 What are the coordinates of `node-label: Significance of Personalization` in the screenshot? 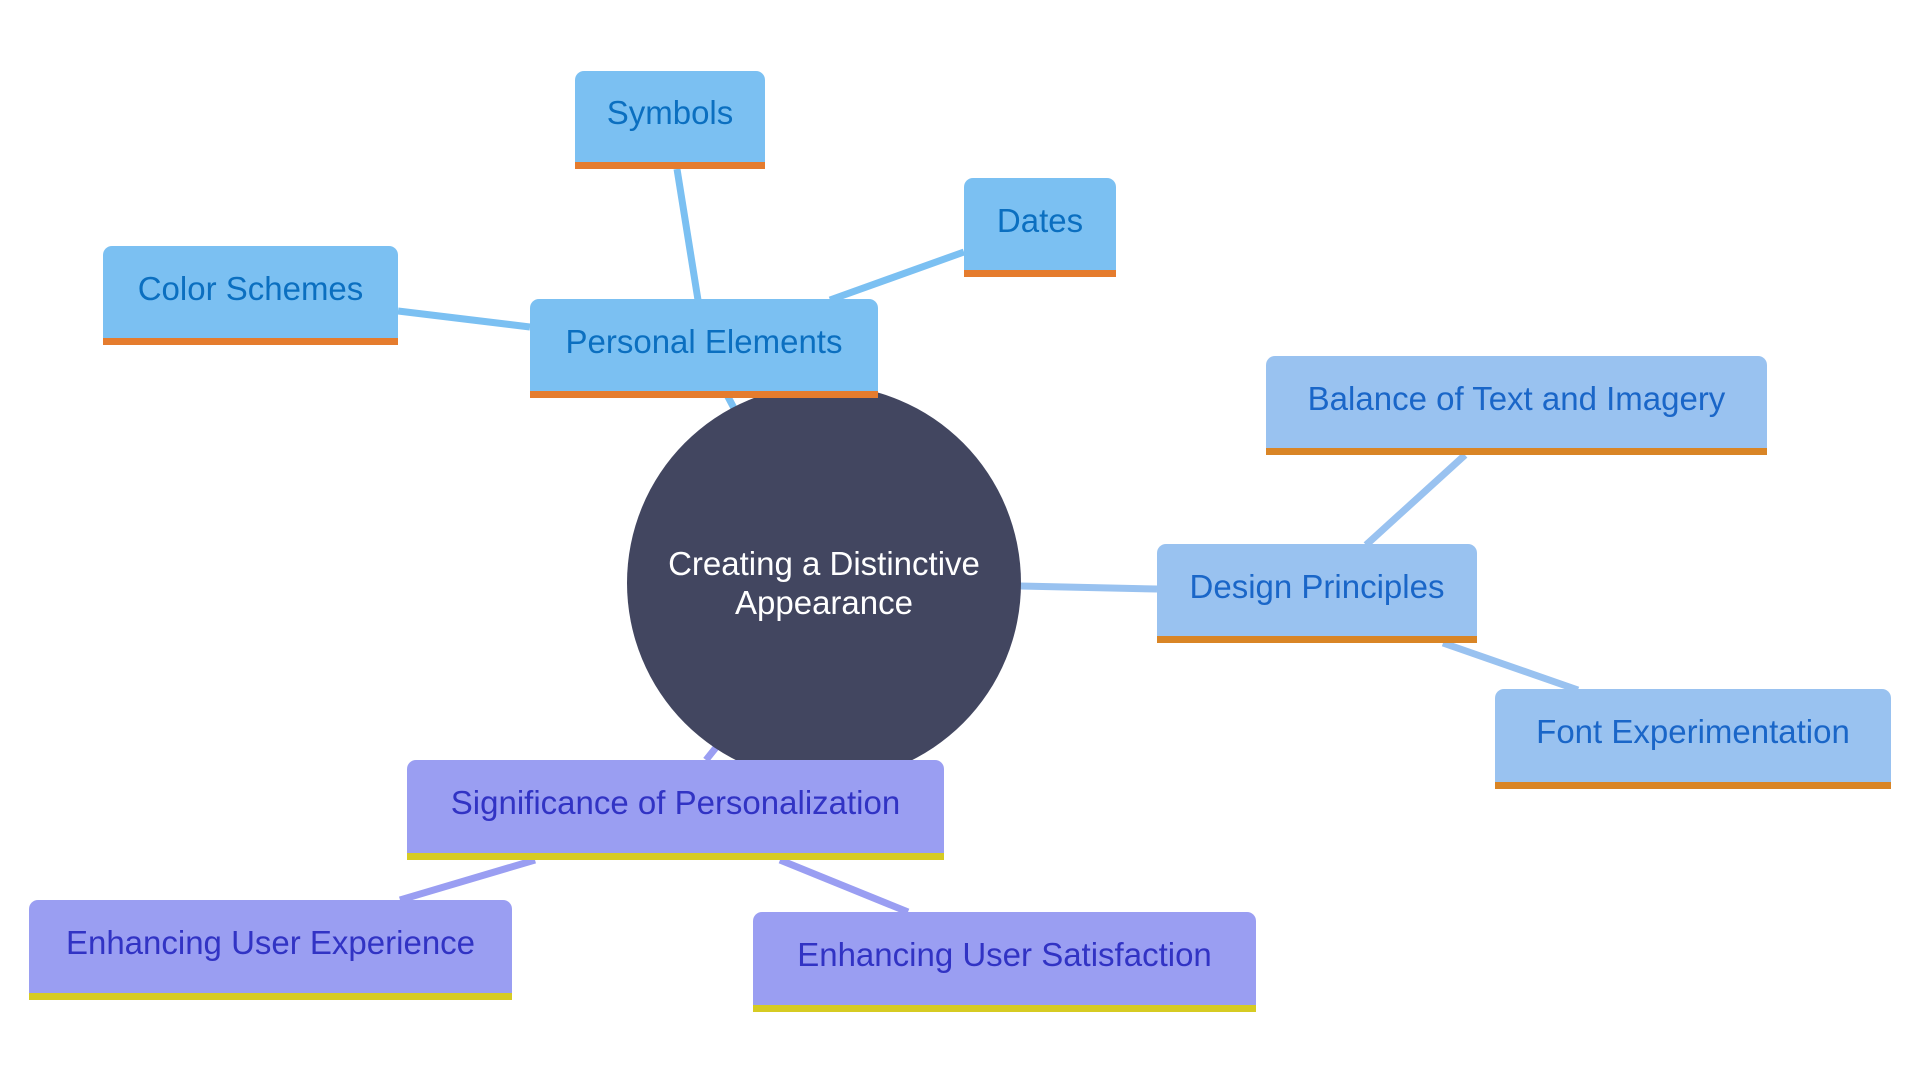 It's located at (675, 802).